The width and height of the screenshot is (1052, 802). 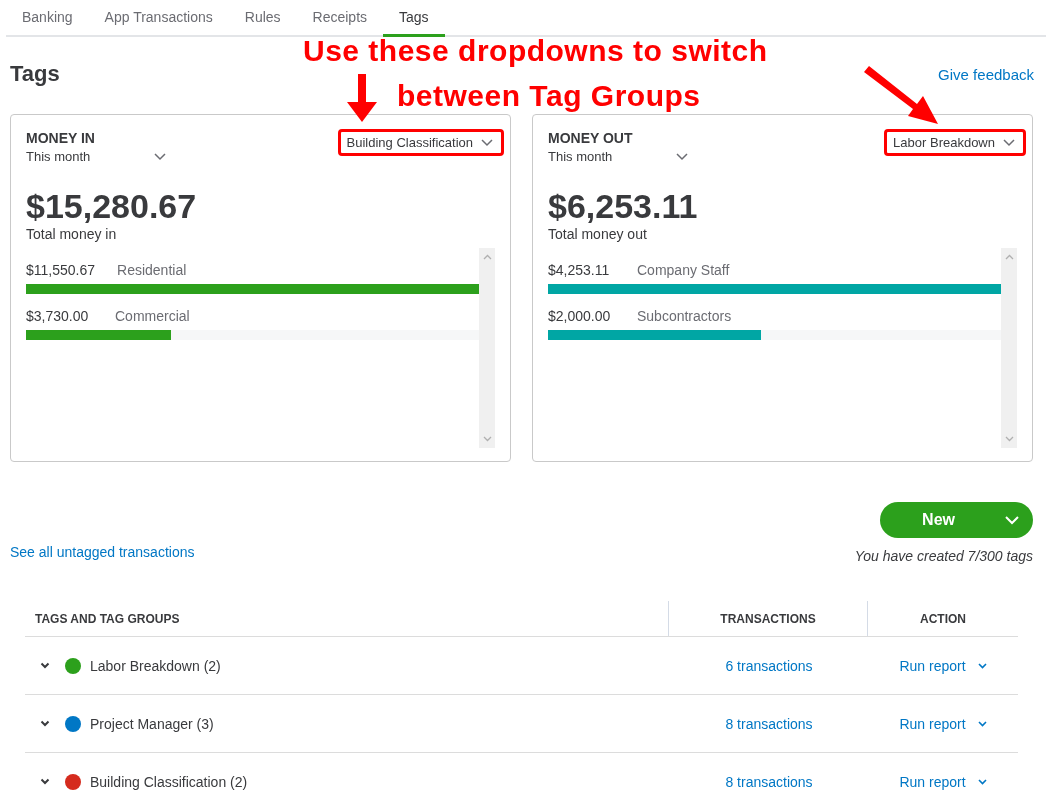 What do you see at coordinates (598, 234) in the screenshot?
I see `total-label: Total money out` at bounding box center [598, 234].